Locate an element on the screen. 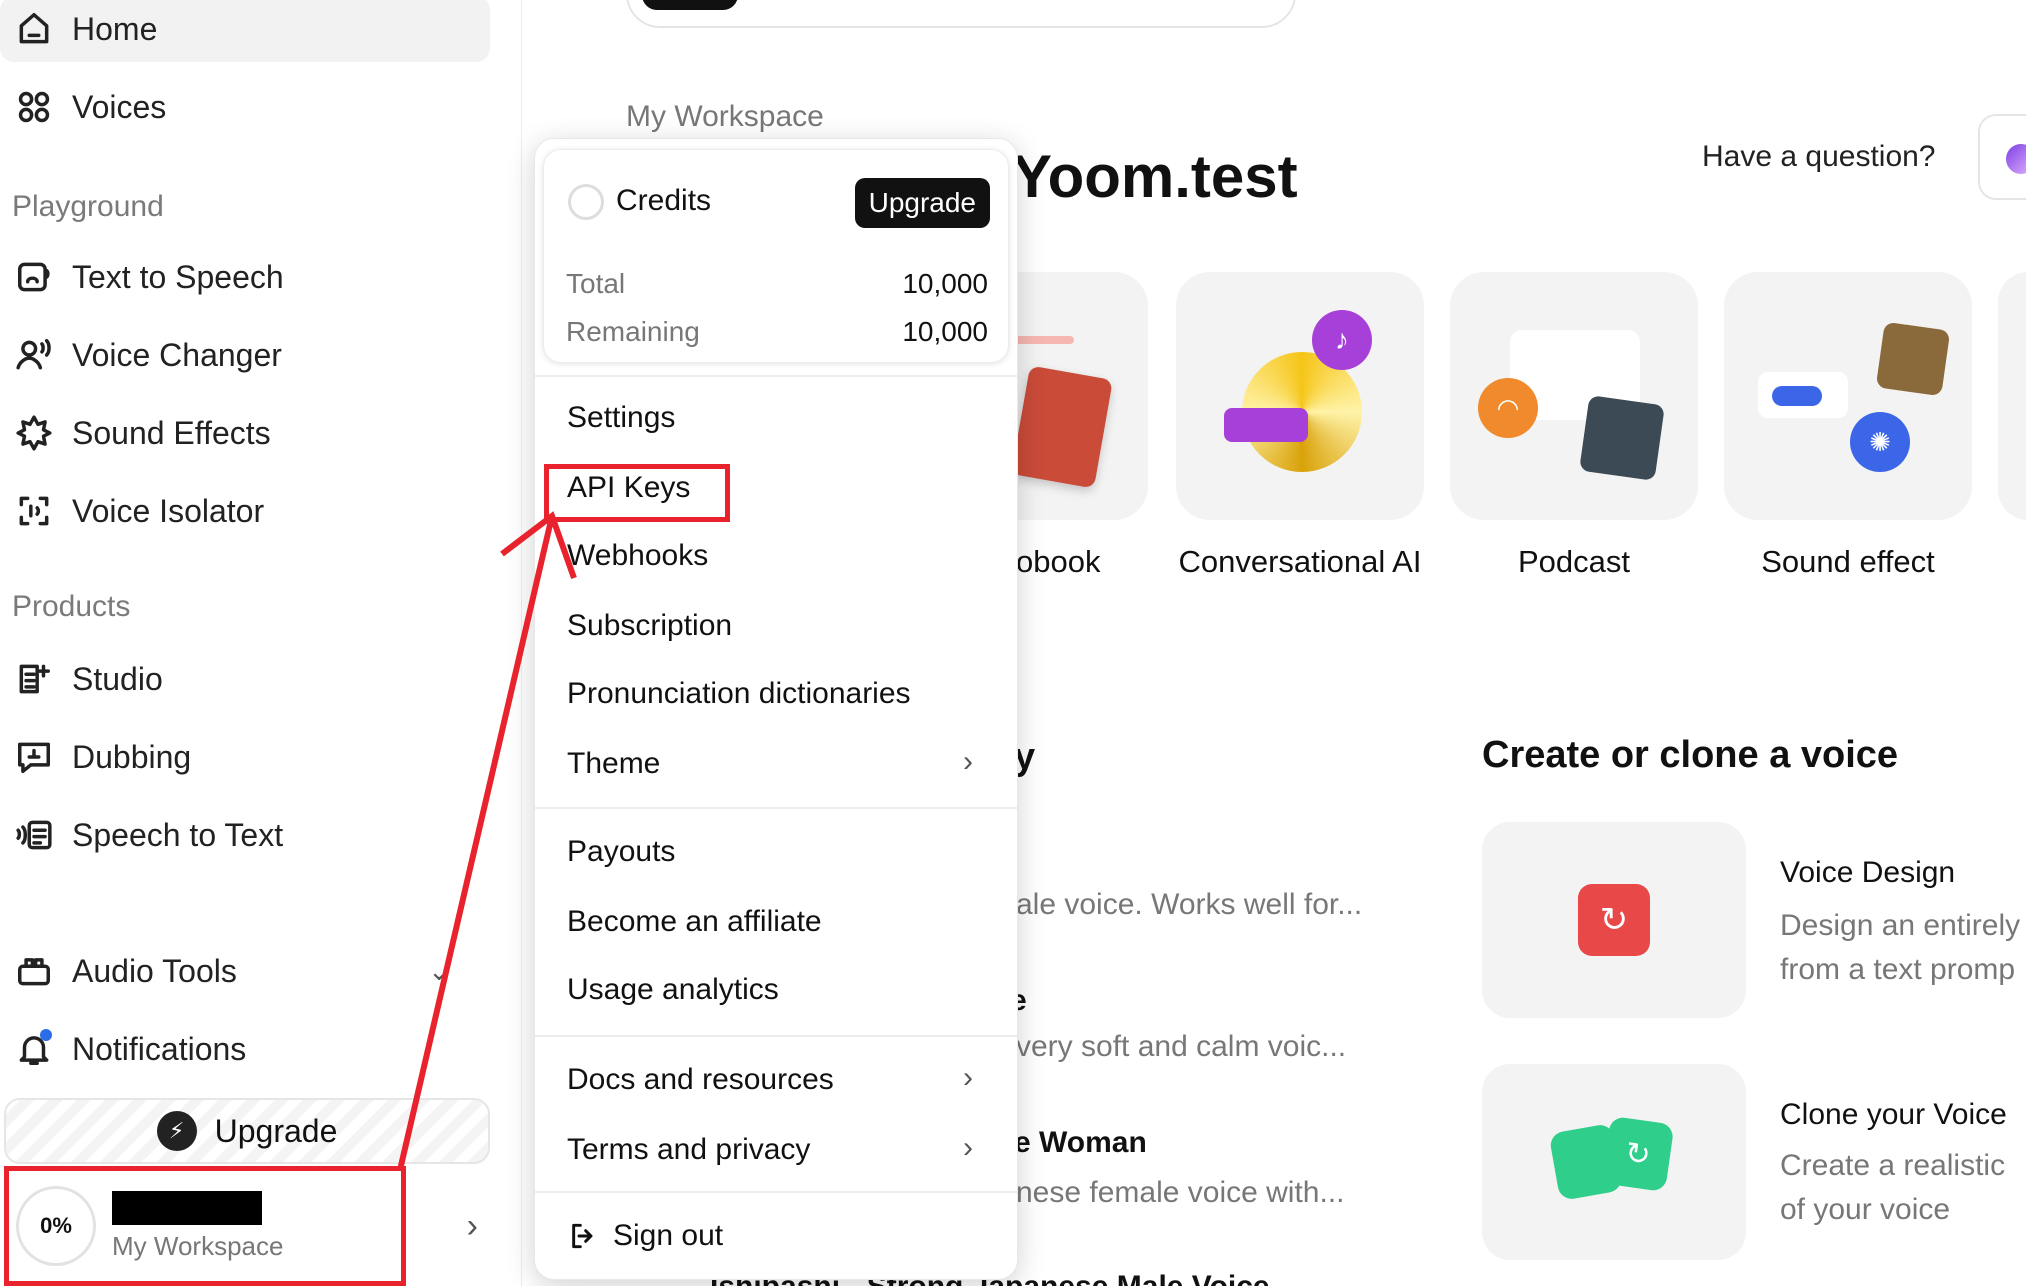 This screenshot has width=2026, height=1286. lightning-icon: ⚡ is located at coordinates (176, 1131).